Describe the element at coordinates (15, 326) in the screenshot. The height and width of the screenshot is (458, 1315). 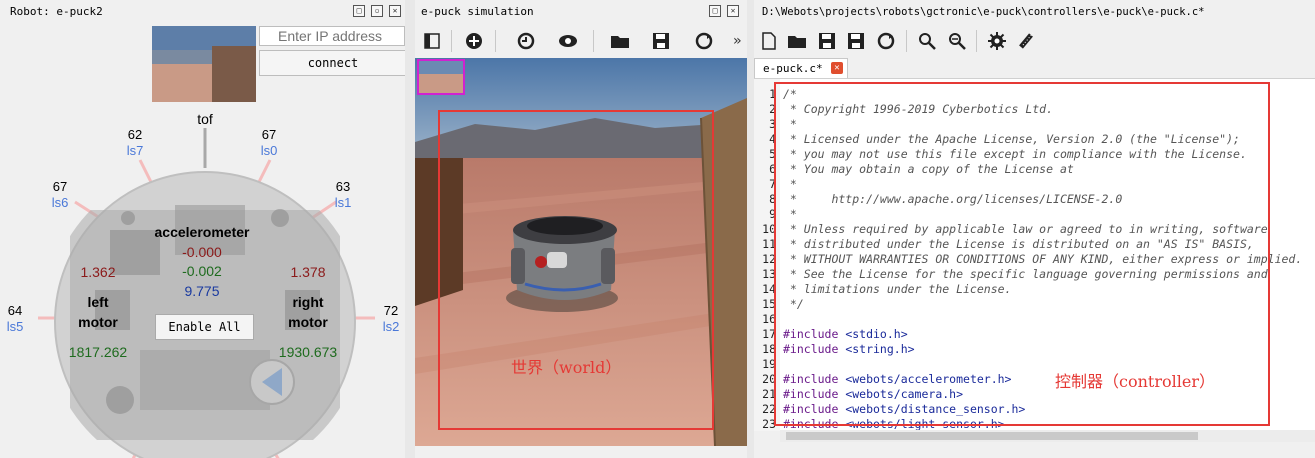
I see `sensor-ls5-name: ls5` at that location.